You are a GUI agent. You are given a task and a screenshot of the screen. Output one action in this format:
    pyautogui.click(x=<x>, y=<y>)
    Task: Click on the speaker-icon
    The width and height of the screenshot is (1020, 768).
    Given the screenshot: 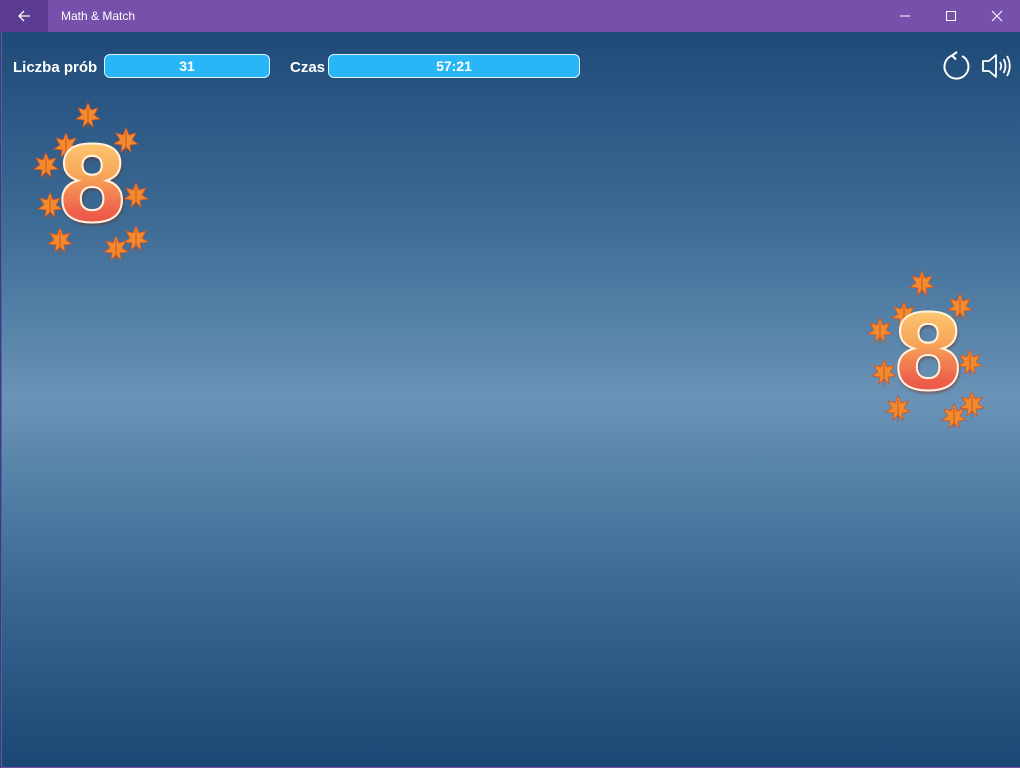 What is the action you would take?
    pyautogui.click(x=996, y=66)
    